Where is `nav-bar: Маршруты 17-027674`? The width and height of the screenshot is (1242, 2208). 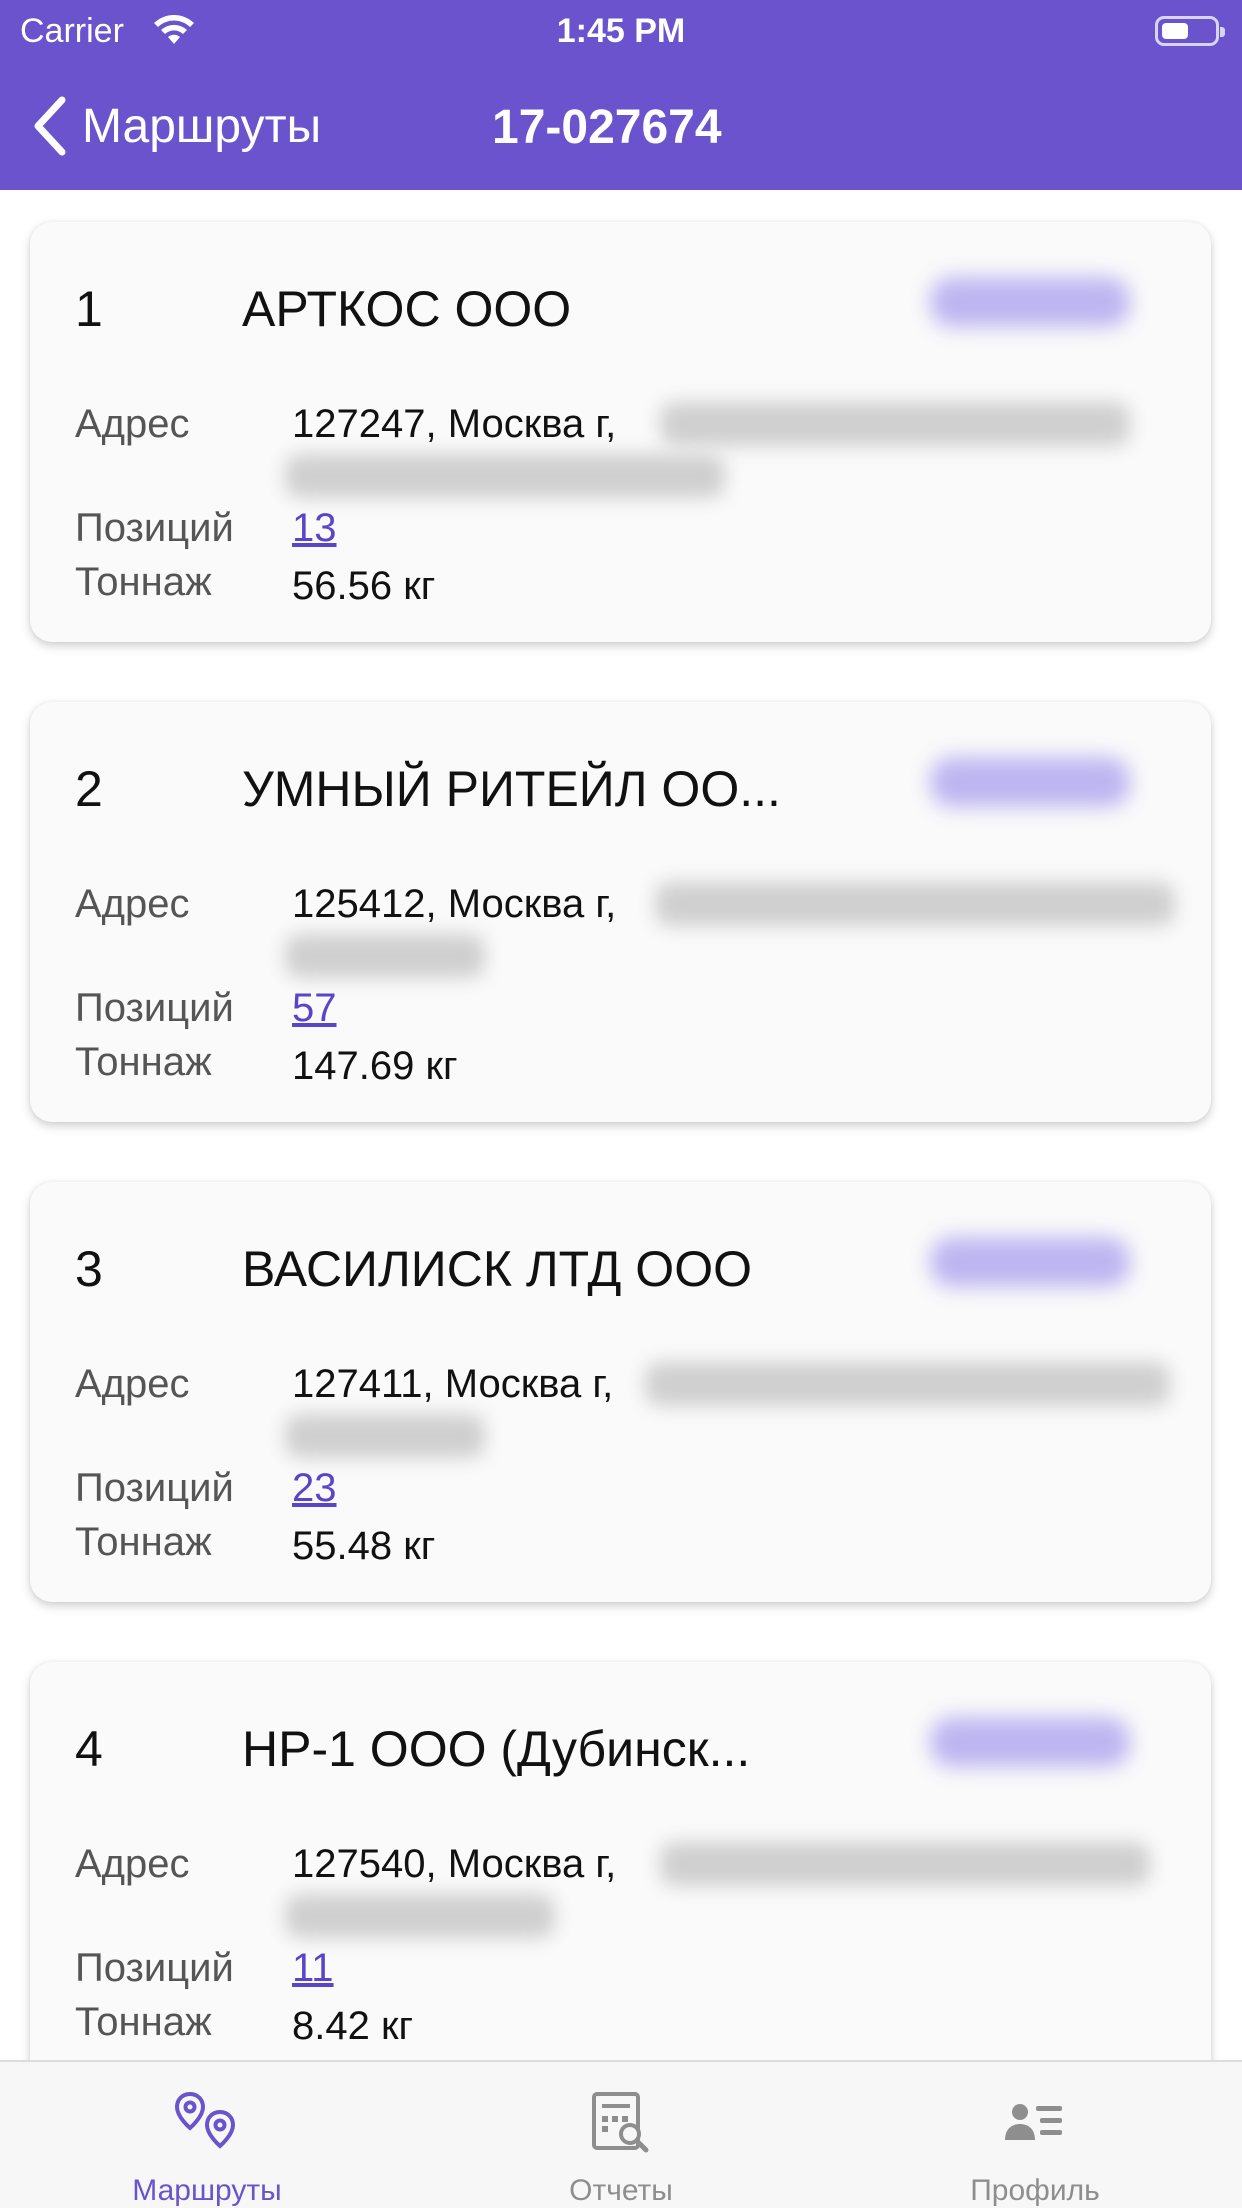 nav-bar: Маршруты 17-027674 is located at coordinates (621, 126).